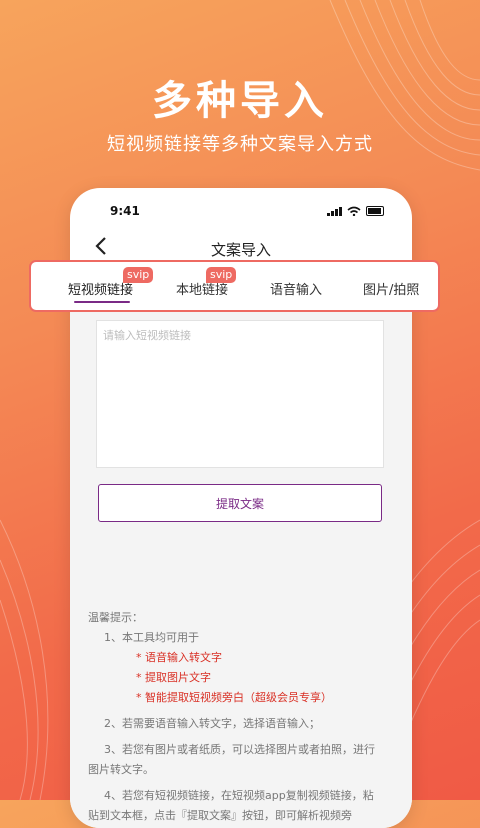 The width and height of the screenshot is (480, 828). What do you see at coordinates (240, 250) in the screenshot?
I see `page-title: 文案导入` at bounding box center [240, 250].